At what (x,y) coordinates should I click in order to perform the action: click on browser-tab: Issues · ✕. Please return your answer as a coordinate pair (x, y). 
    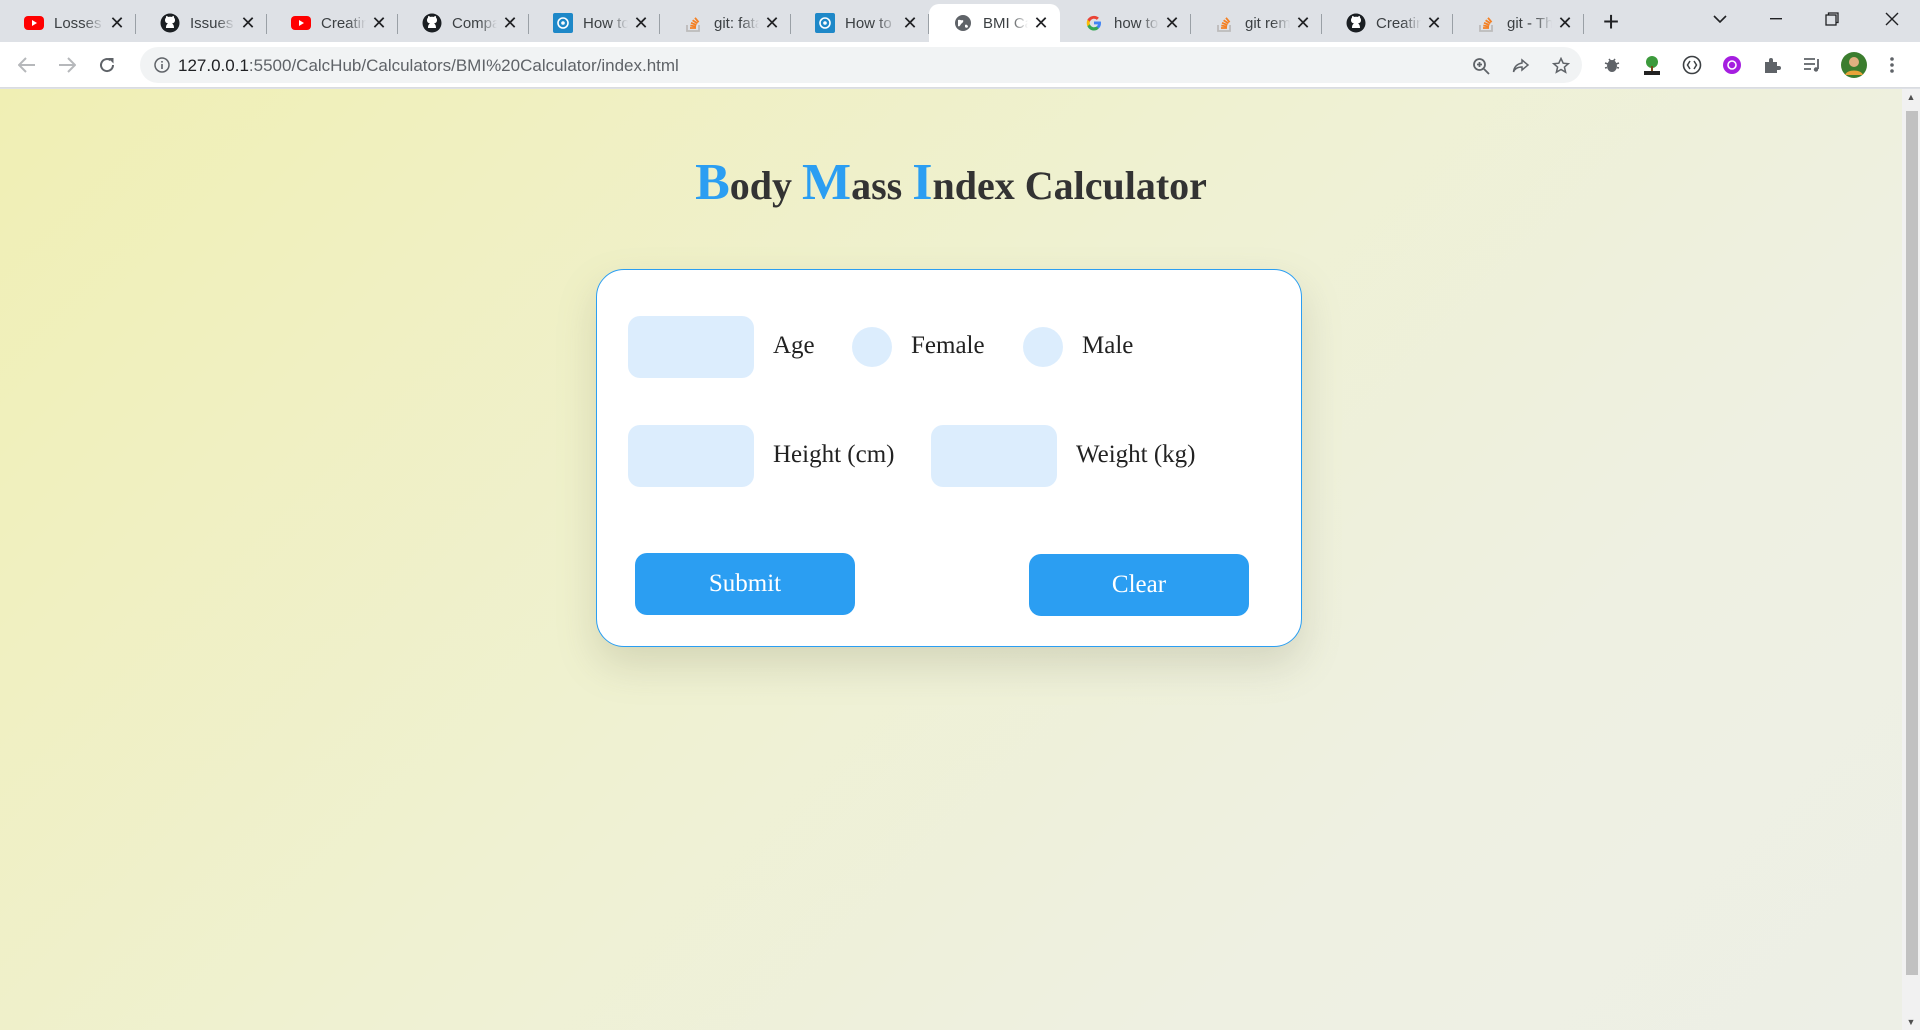
    Looking at the image, I should click on (201, 23).